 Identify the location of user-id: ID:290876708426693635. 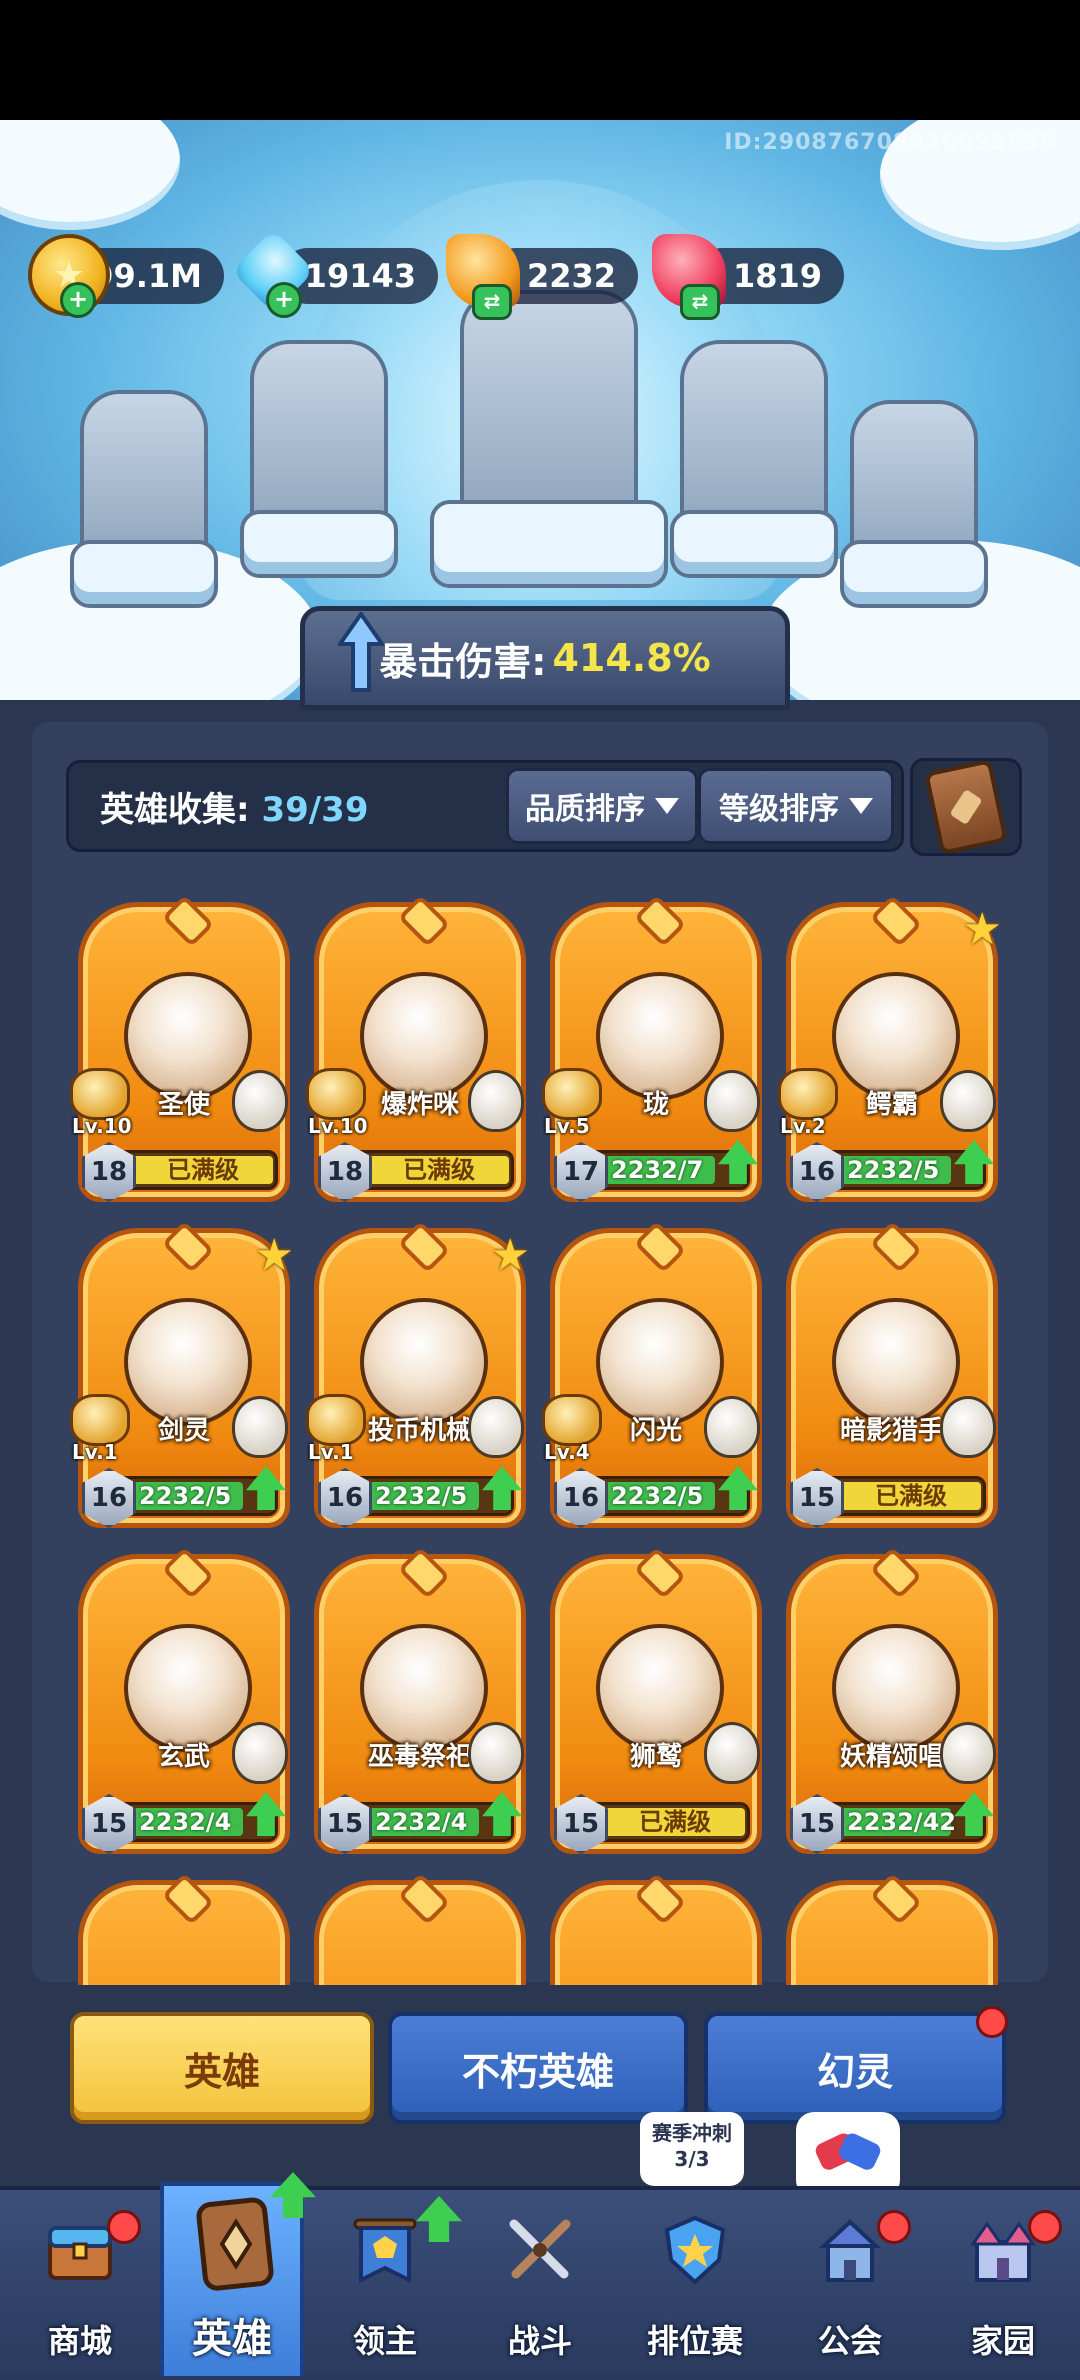
(890, 142).